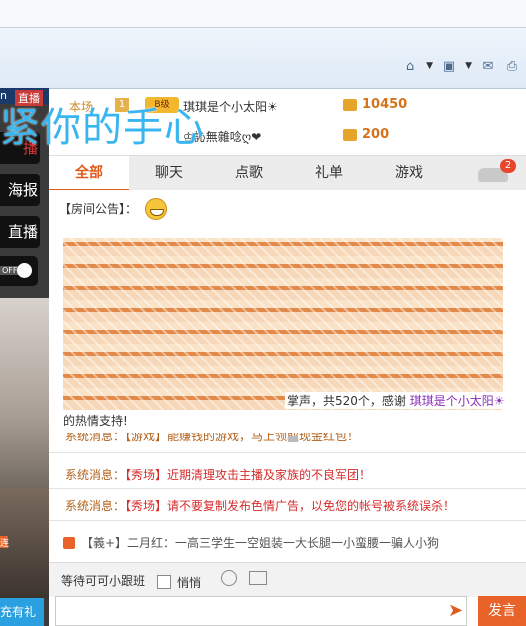 Image resolution: width=526 pixels, height=626 pixels. I want to click on chat-input, so click(261, 611).